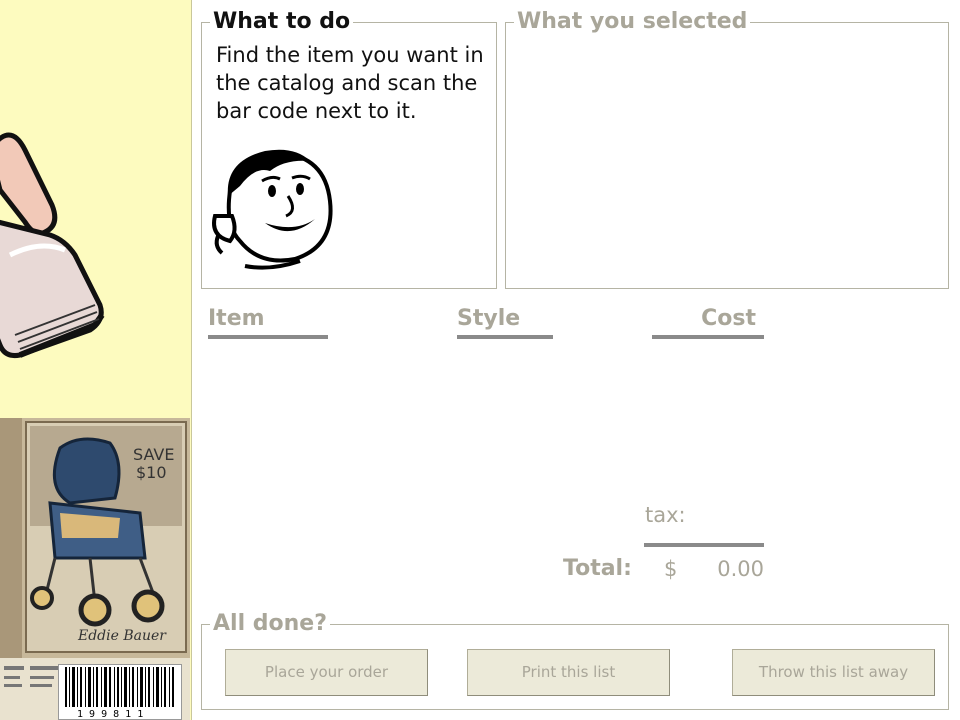 The height and width of the screenshot is (720, 960). Describe the element at coordinates (153, 454) in the screenshot. I see `catalog-sign-text: SAVE` at that location.